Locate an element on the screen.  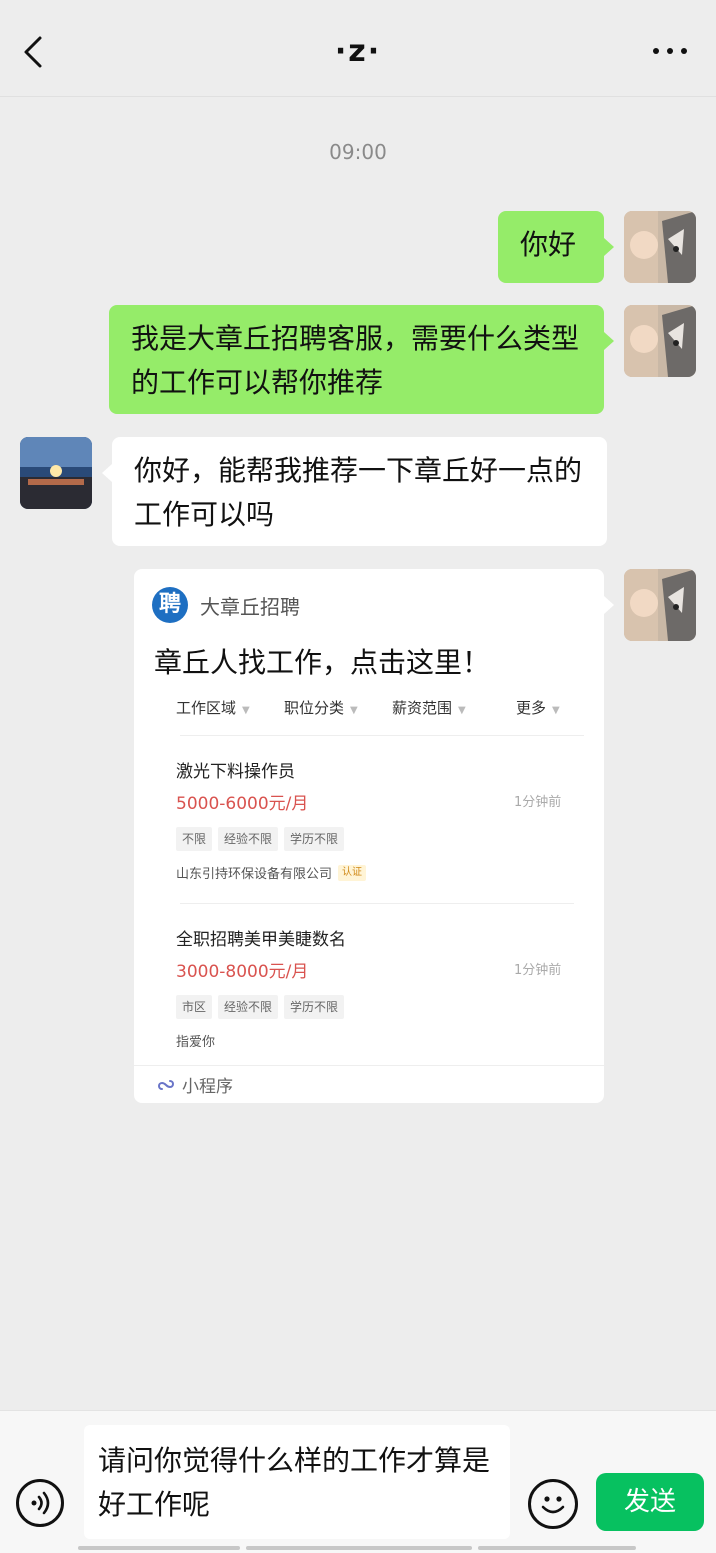
job-tag: 市区 is located at coordinates (194, 1007).